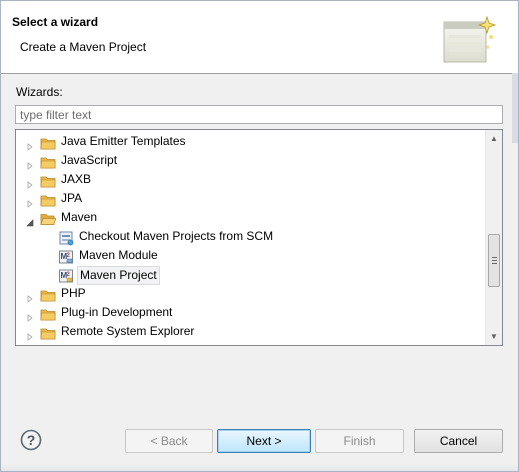  I want to click on tree-item-label: Remote System Explorer, so click(128, 331).